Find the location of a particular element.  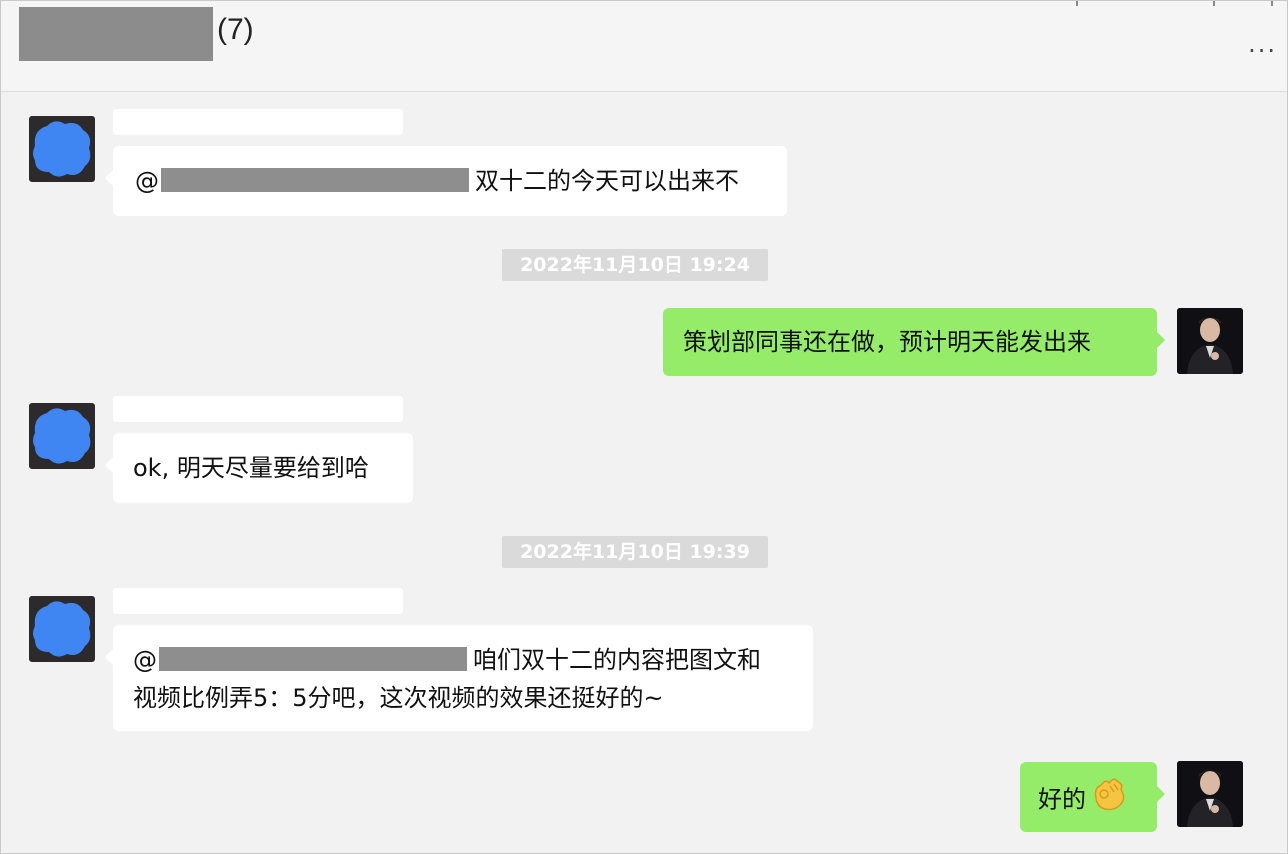

chat-header: (7) ··· is located at coordinates (644, 46).